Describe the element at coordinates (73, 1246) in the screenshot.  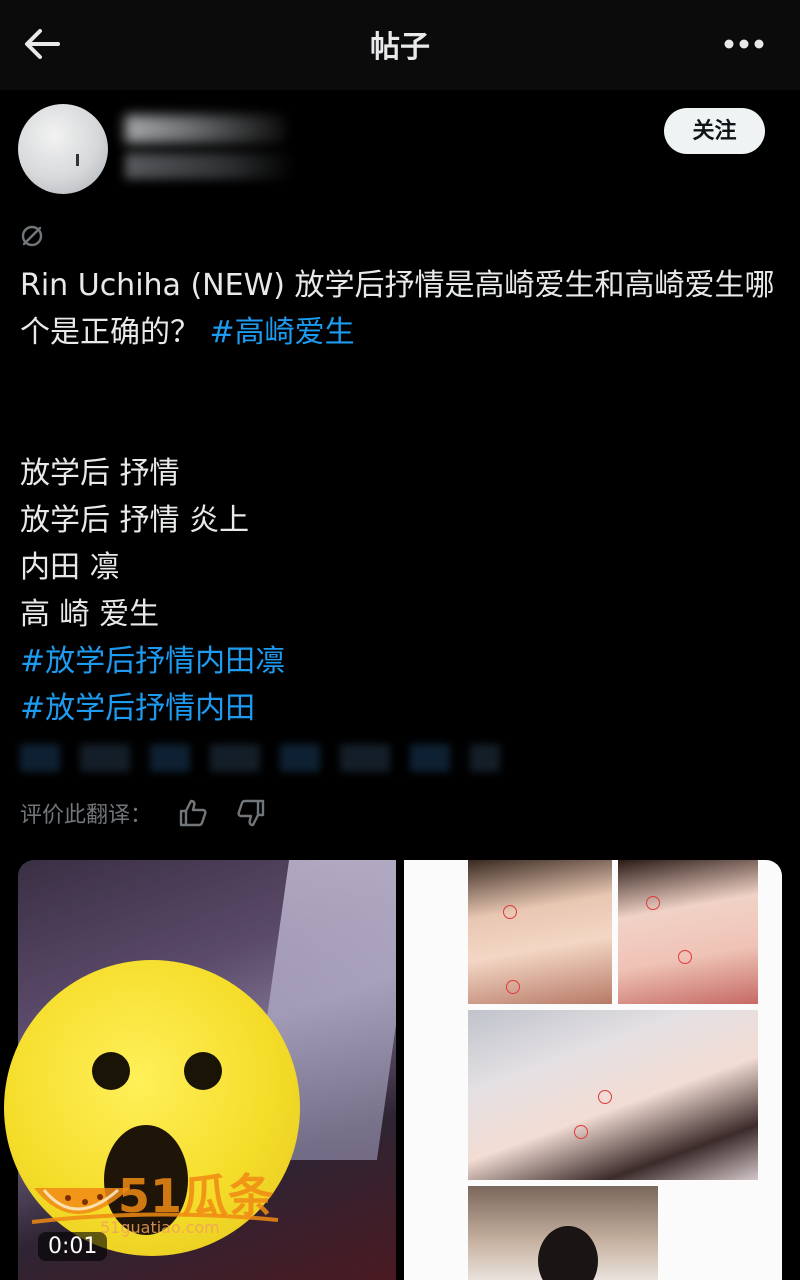
I see `video-duration: 0:01` at that location.